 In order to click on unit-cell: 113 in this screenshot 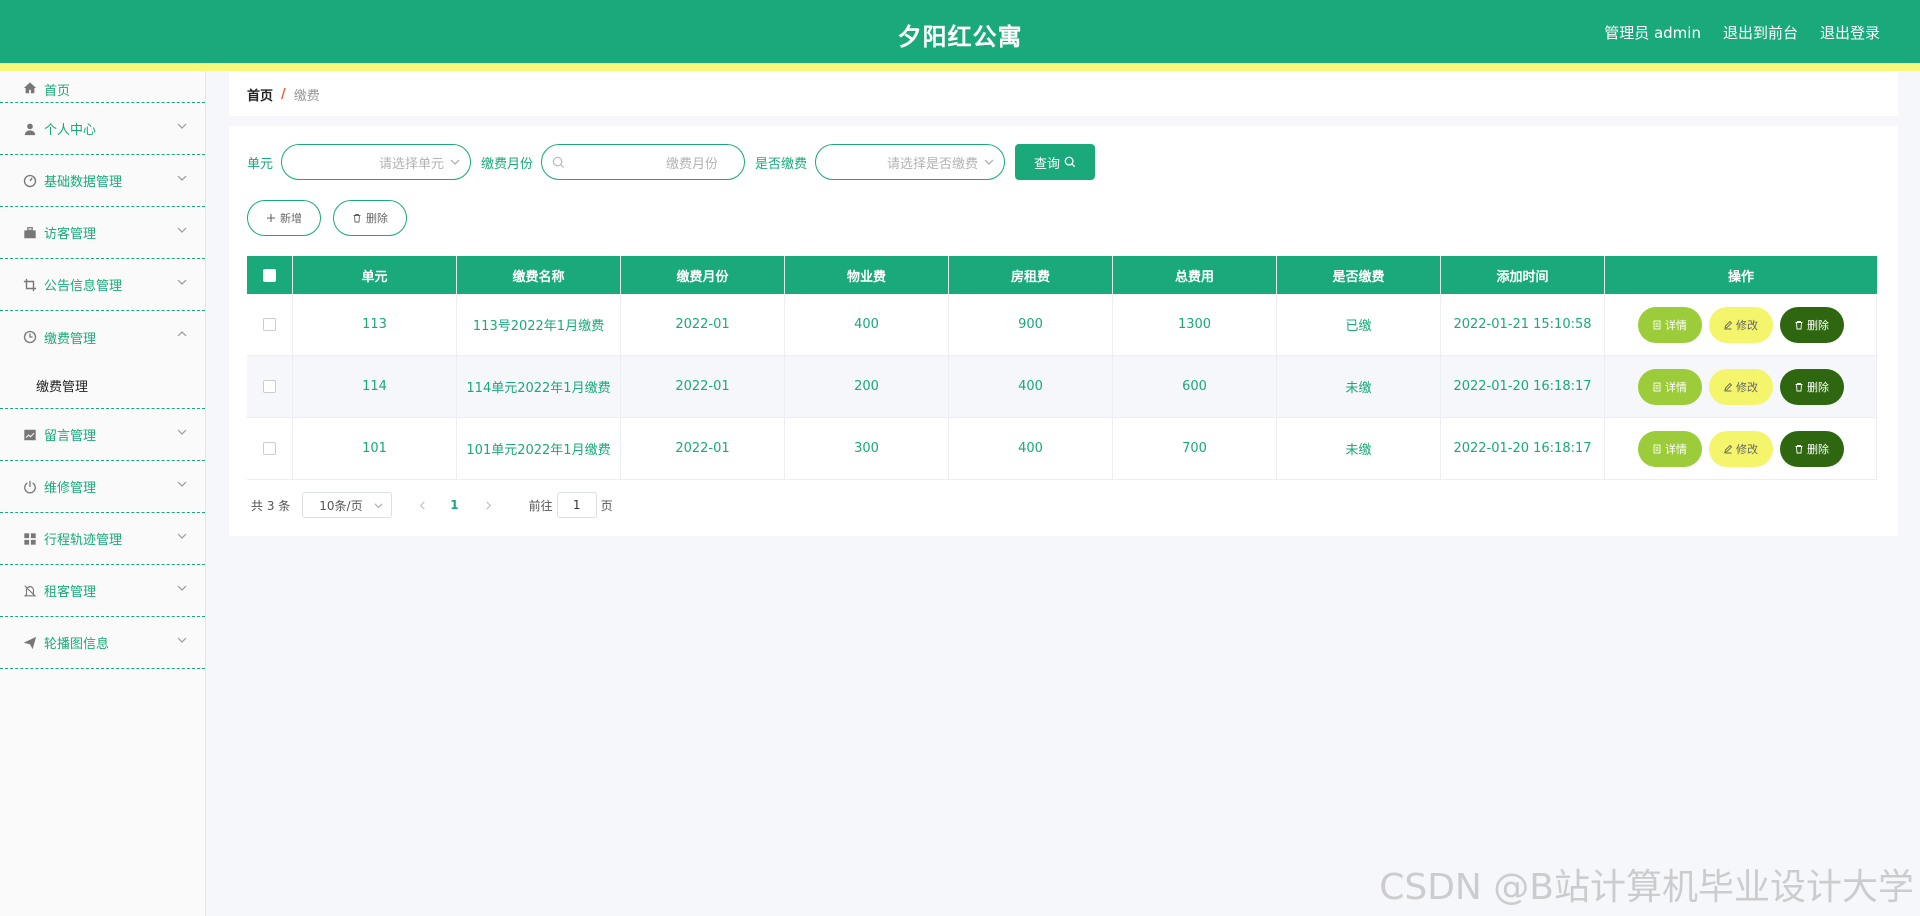, I will do `click(375, 324)`.